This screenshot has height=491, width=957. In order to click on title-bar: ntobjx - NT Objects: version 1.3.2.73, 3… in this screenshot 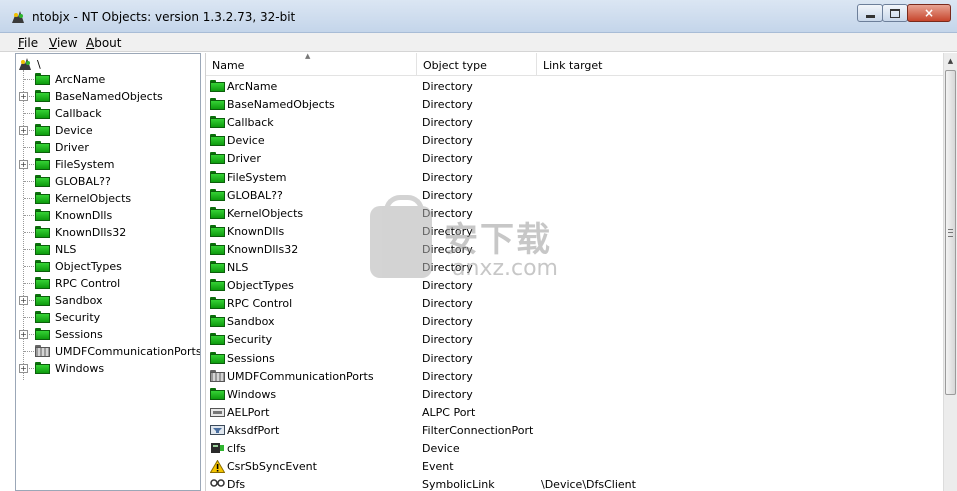, I will do `click(478, 16)`.